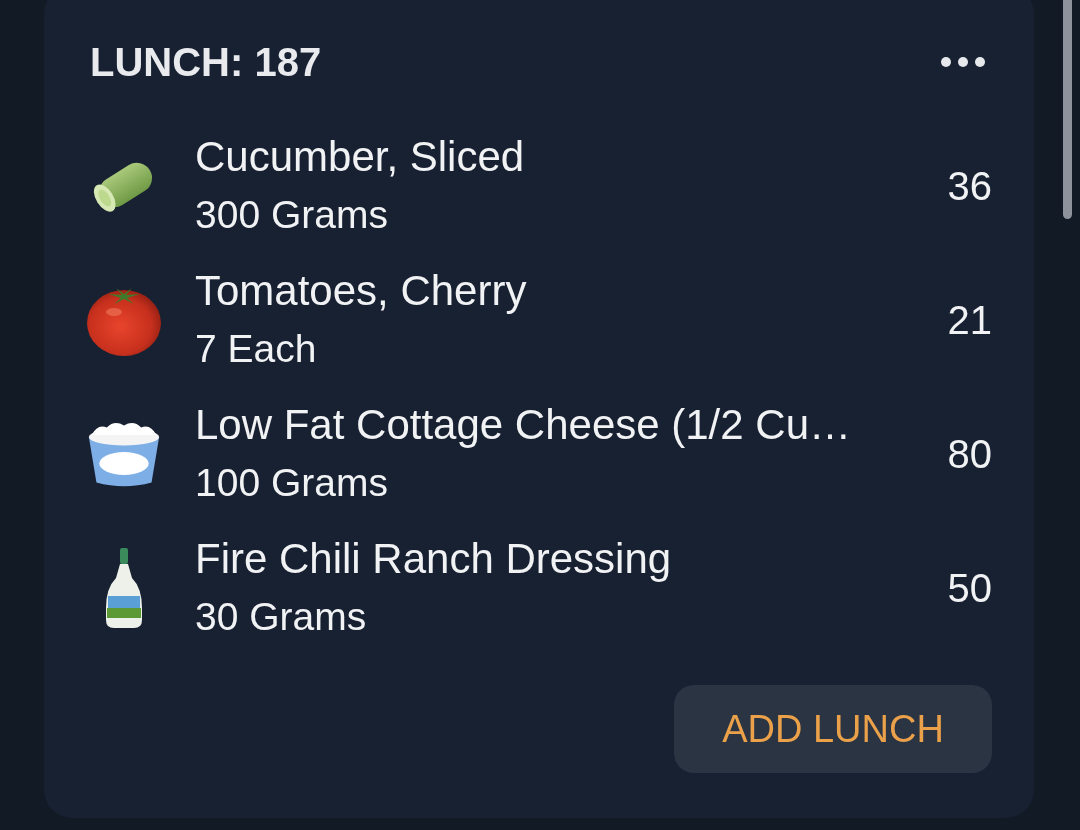  What do you see at coordinates (434, 559) in the screenshot?
I see `food-name: Fire Chili Ranch Dressing` at bounding box center [434, 559].